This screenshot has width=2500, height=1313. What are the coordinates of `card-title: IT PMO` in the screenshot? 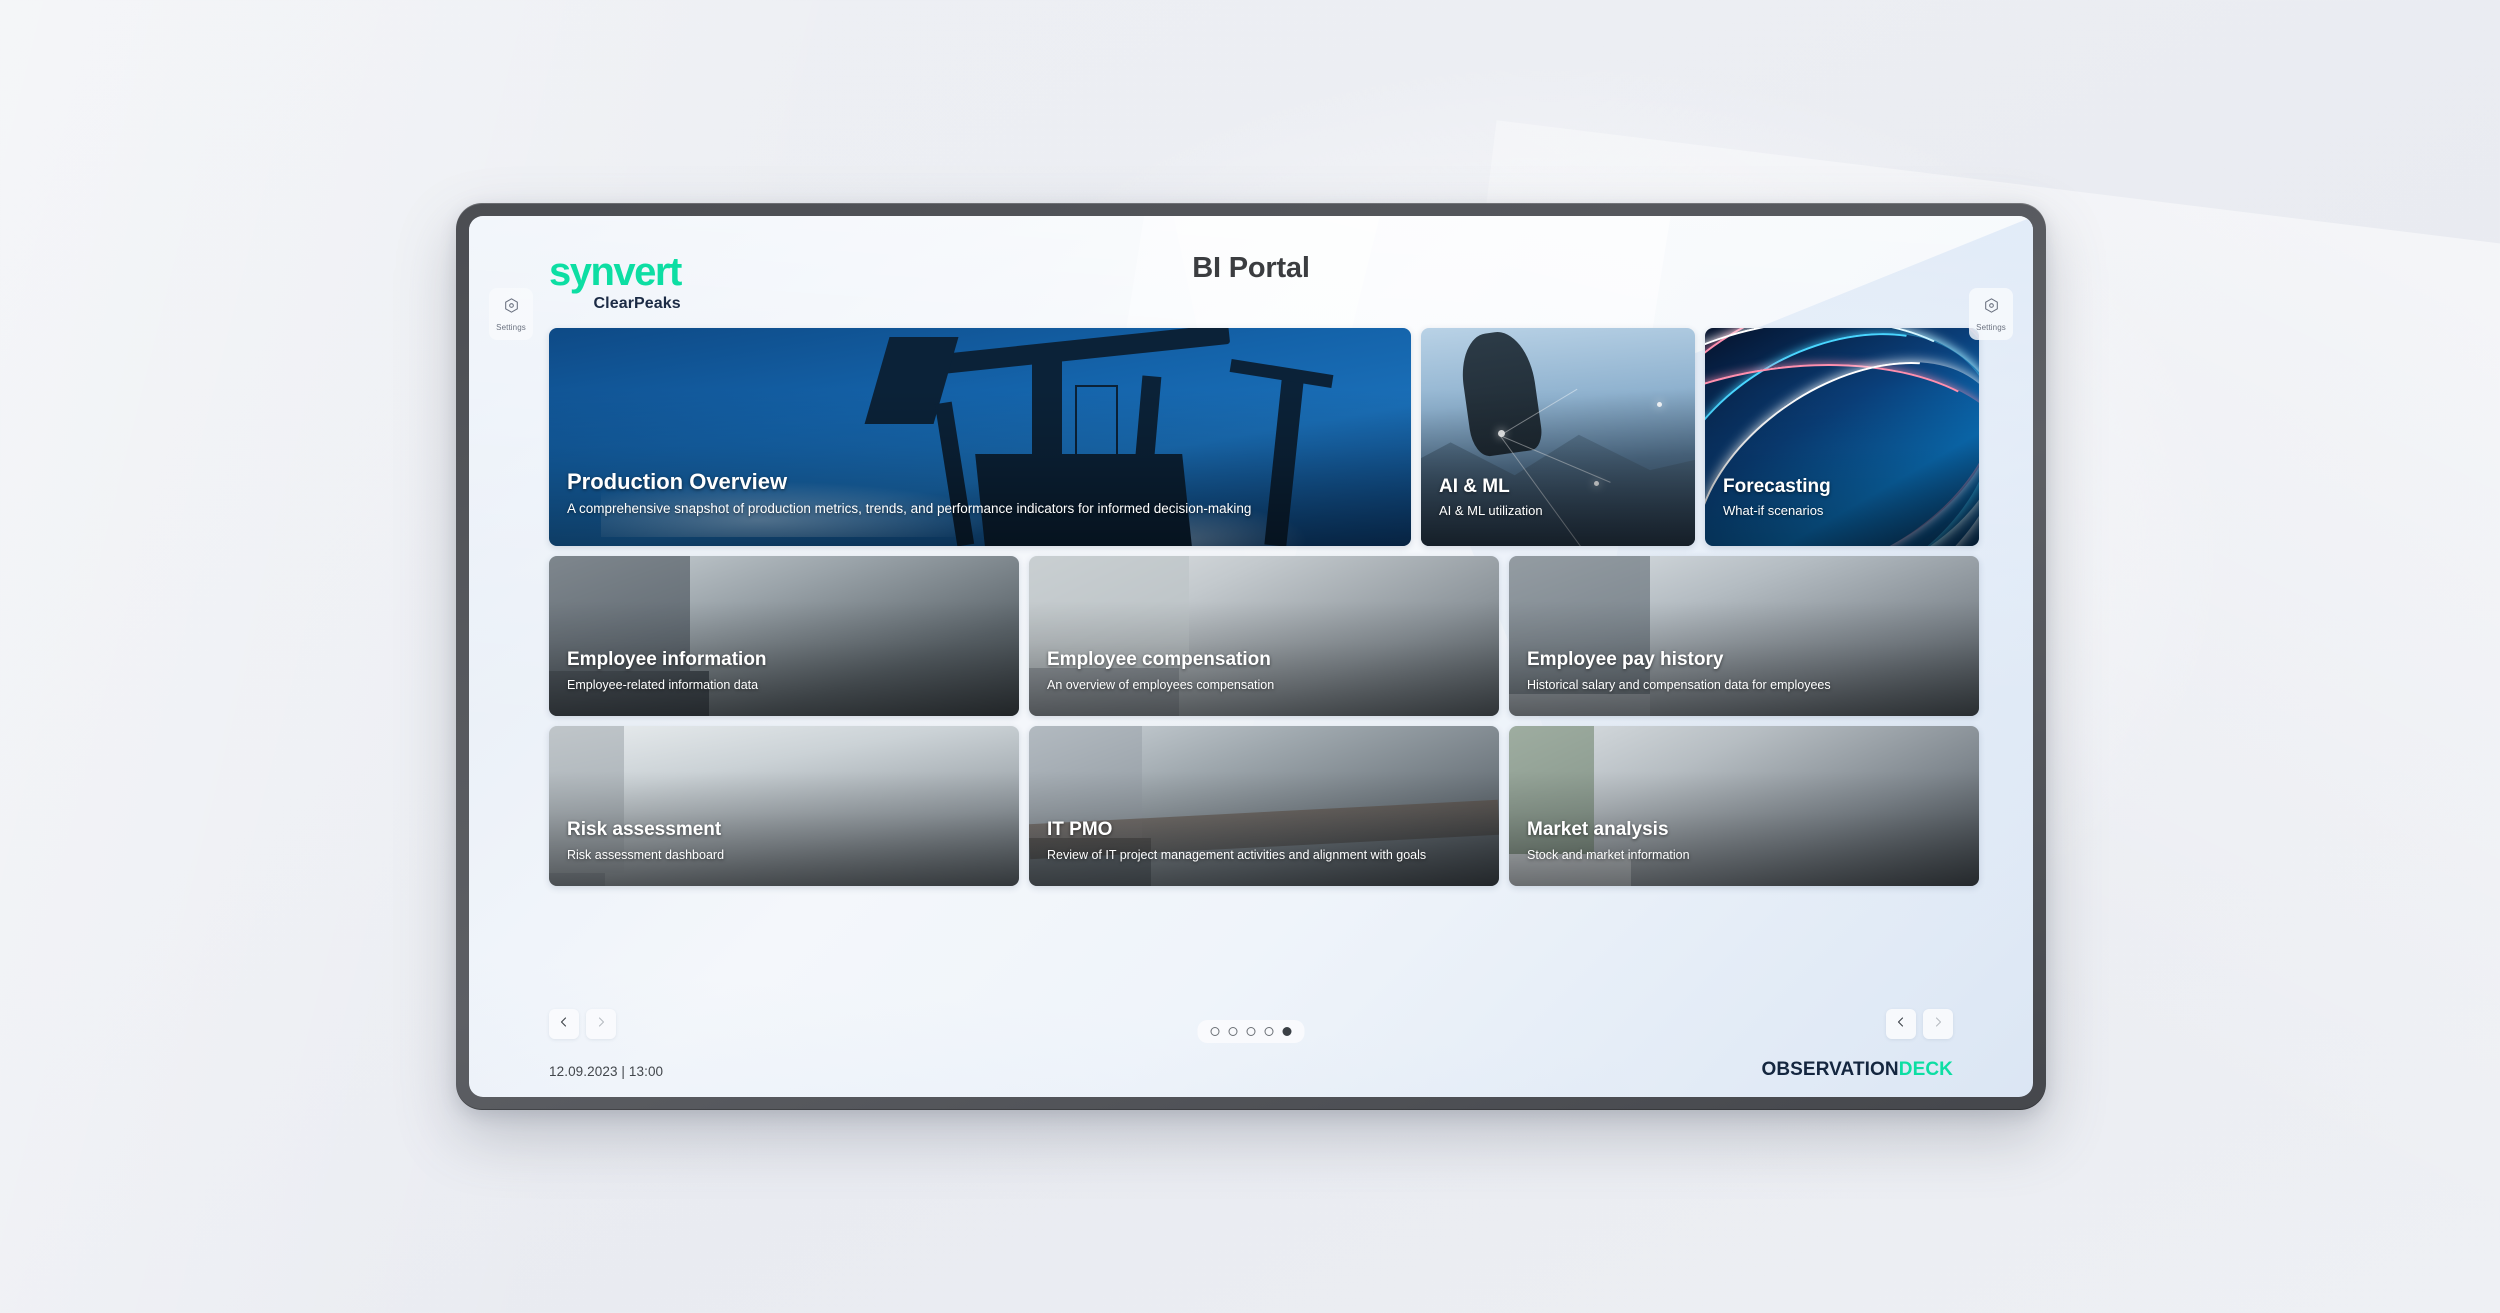 It's located at (1080, 829).